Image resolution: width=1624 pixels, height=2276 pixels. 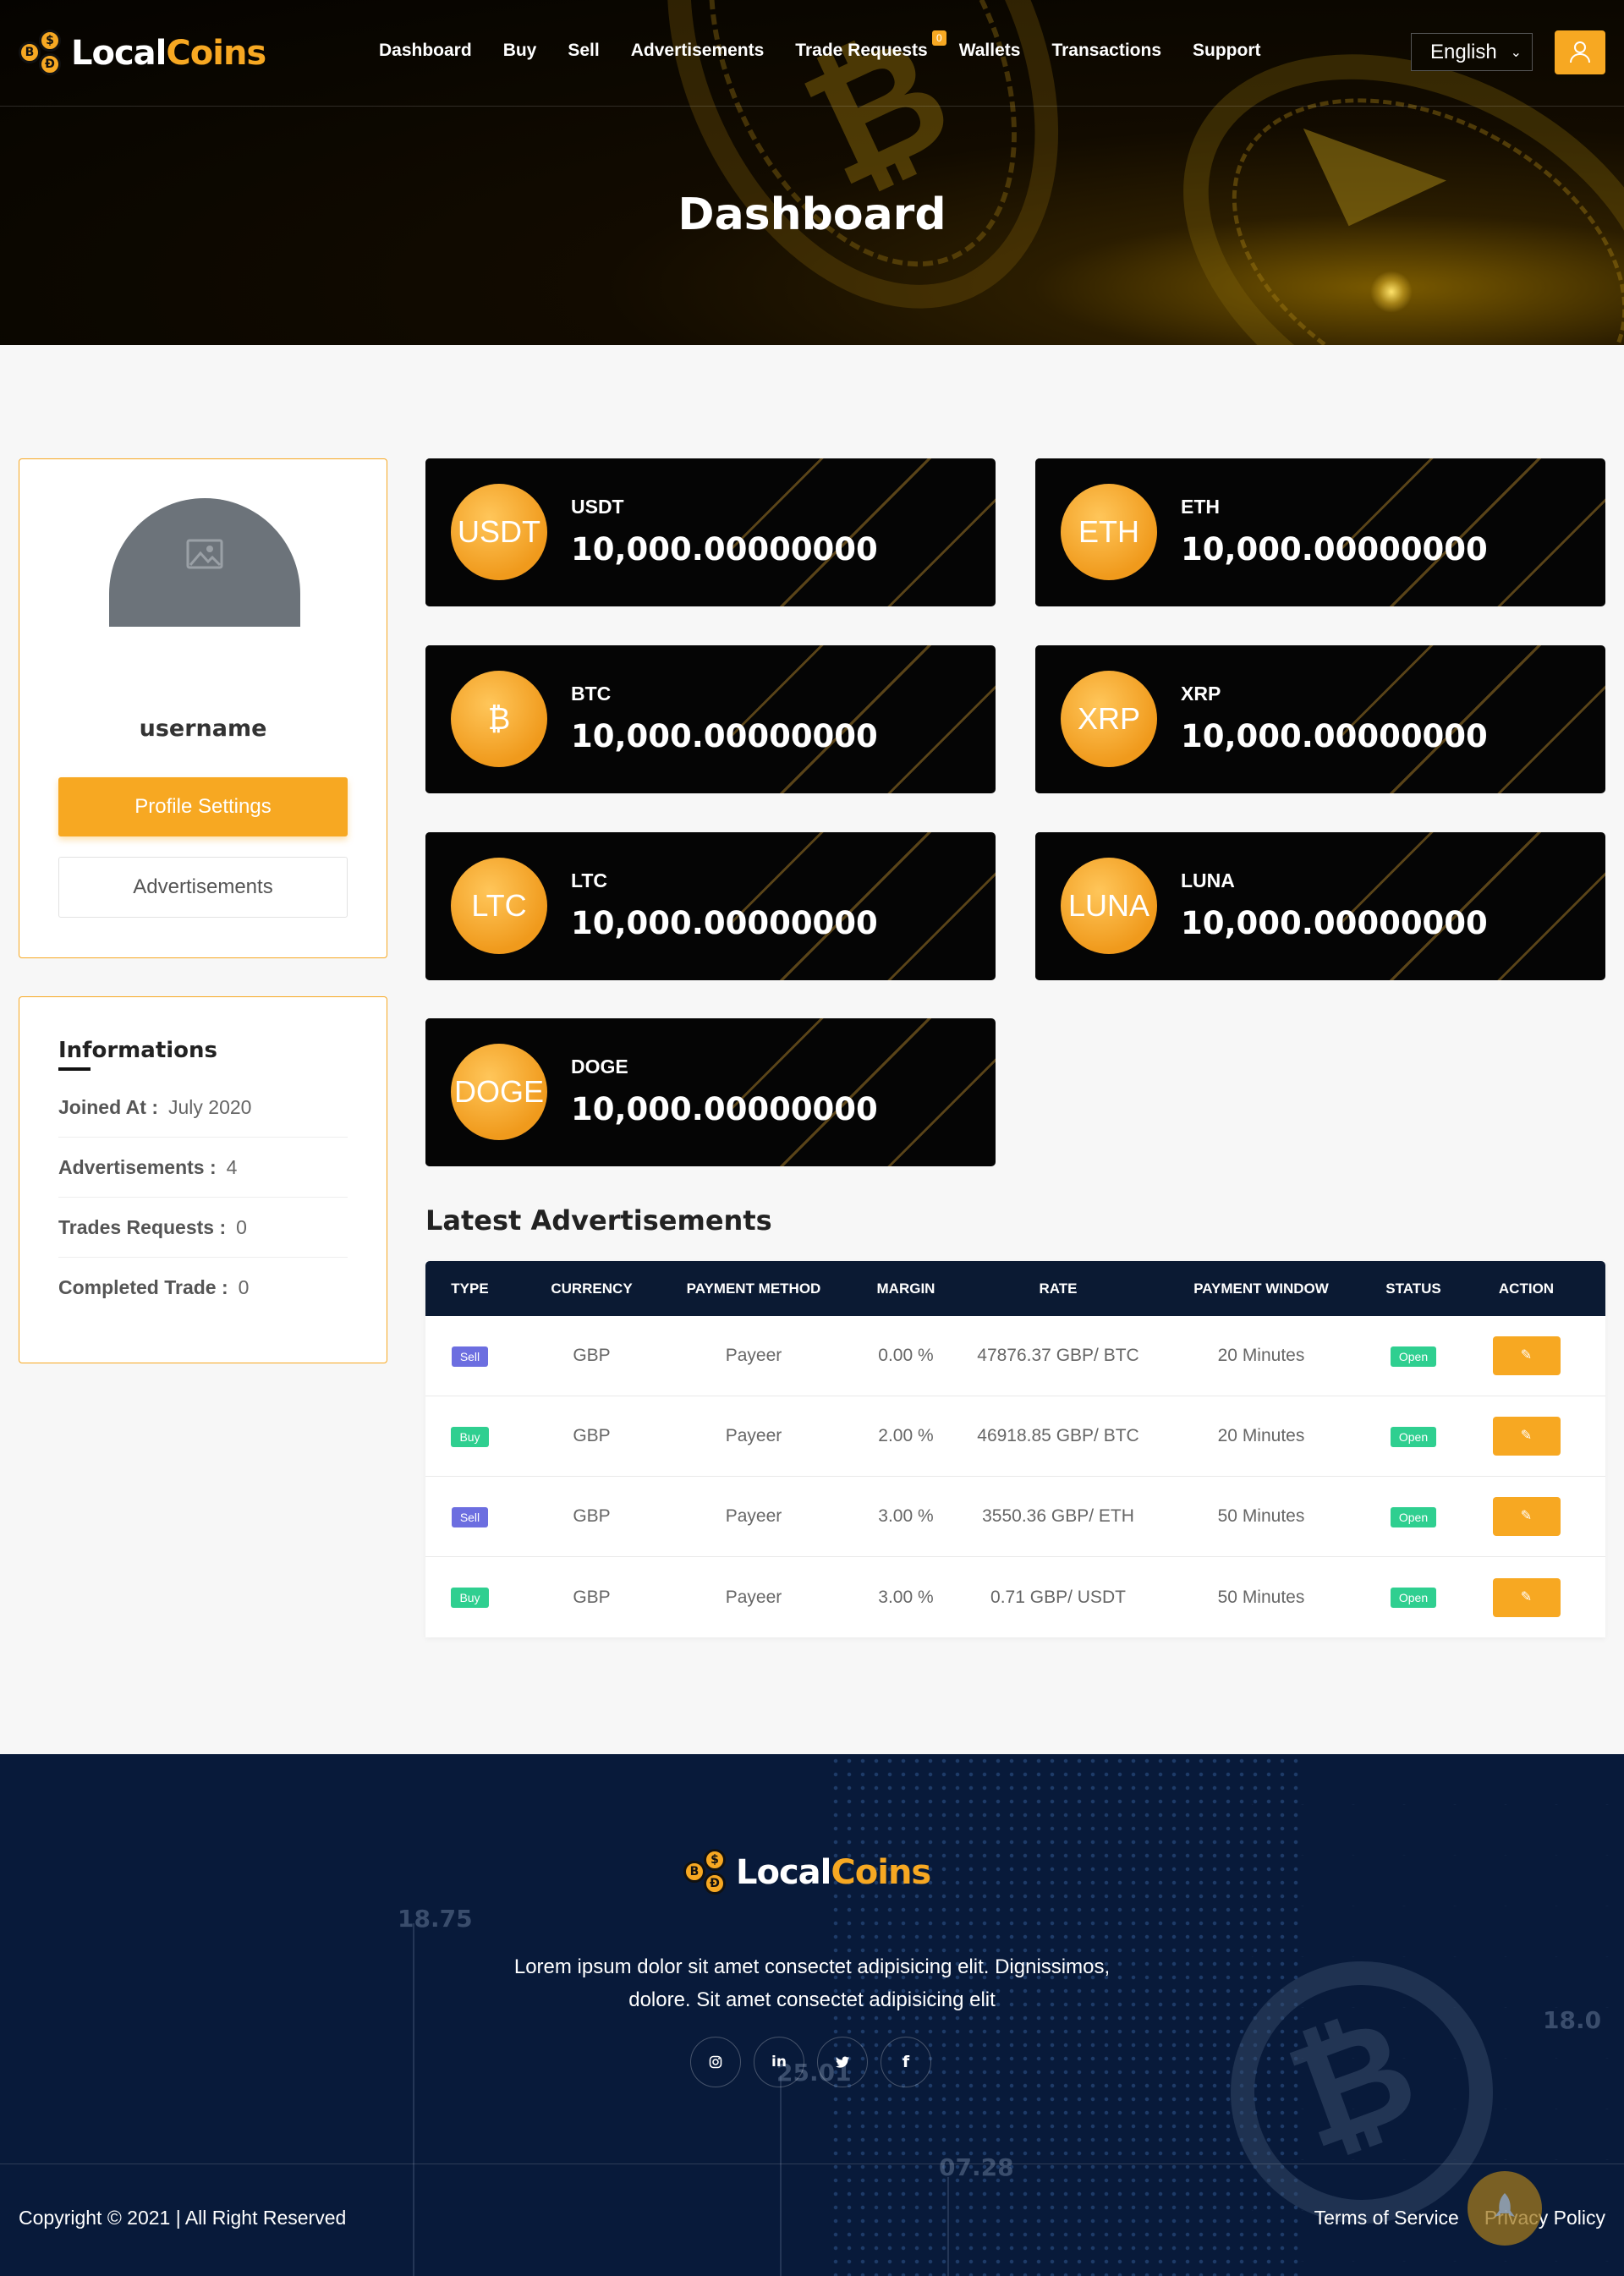 I want to click on ticker-decoration: 07.28, so click(x=977, y=2167).